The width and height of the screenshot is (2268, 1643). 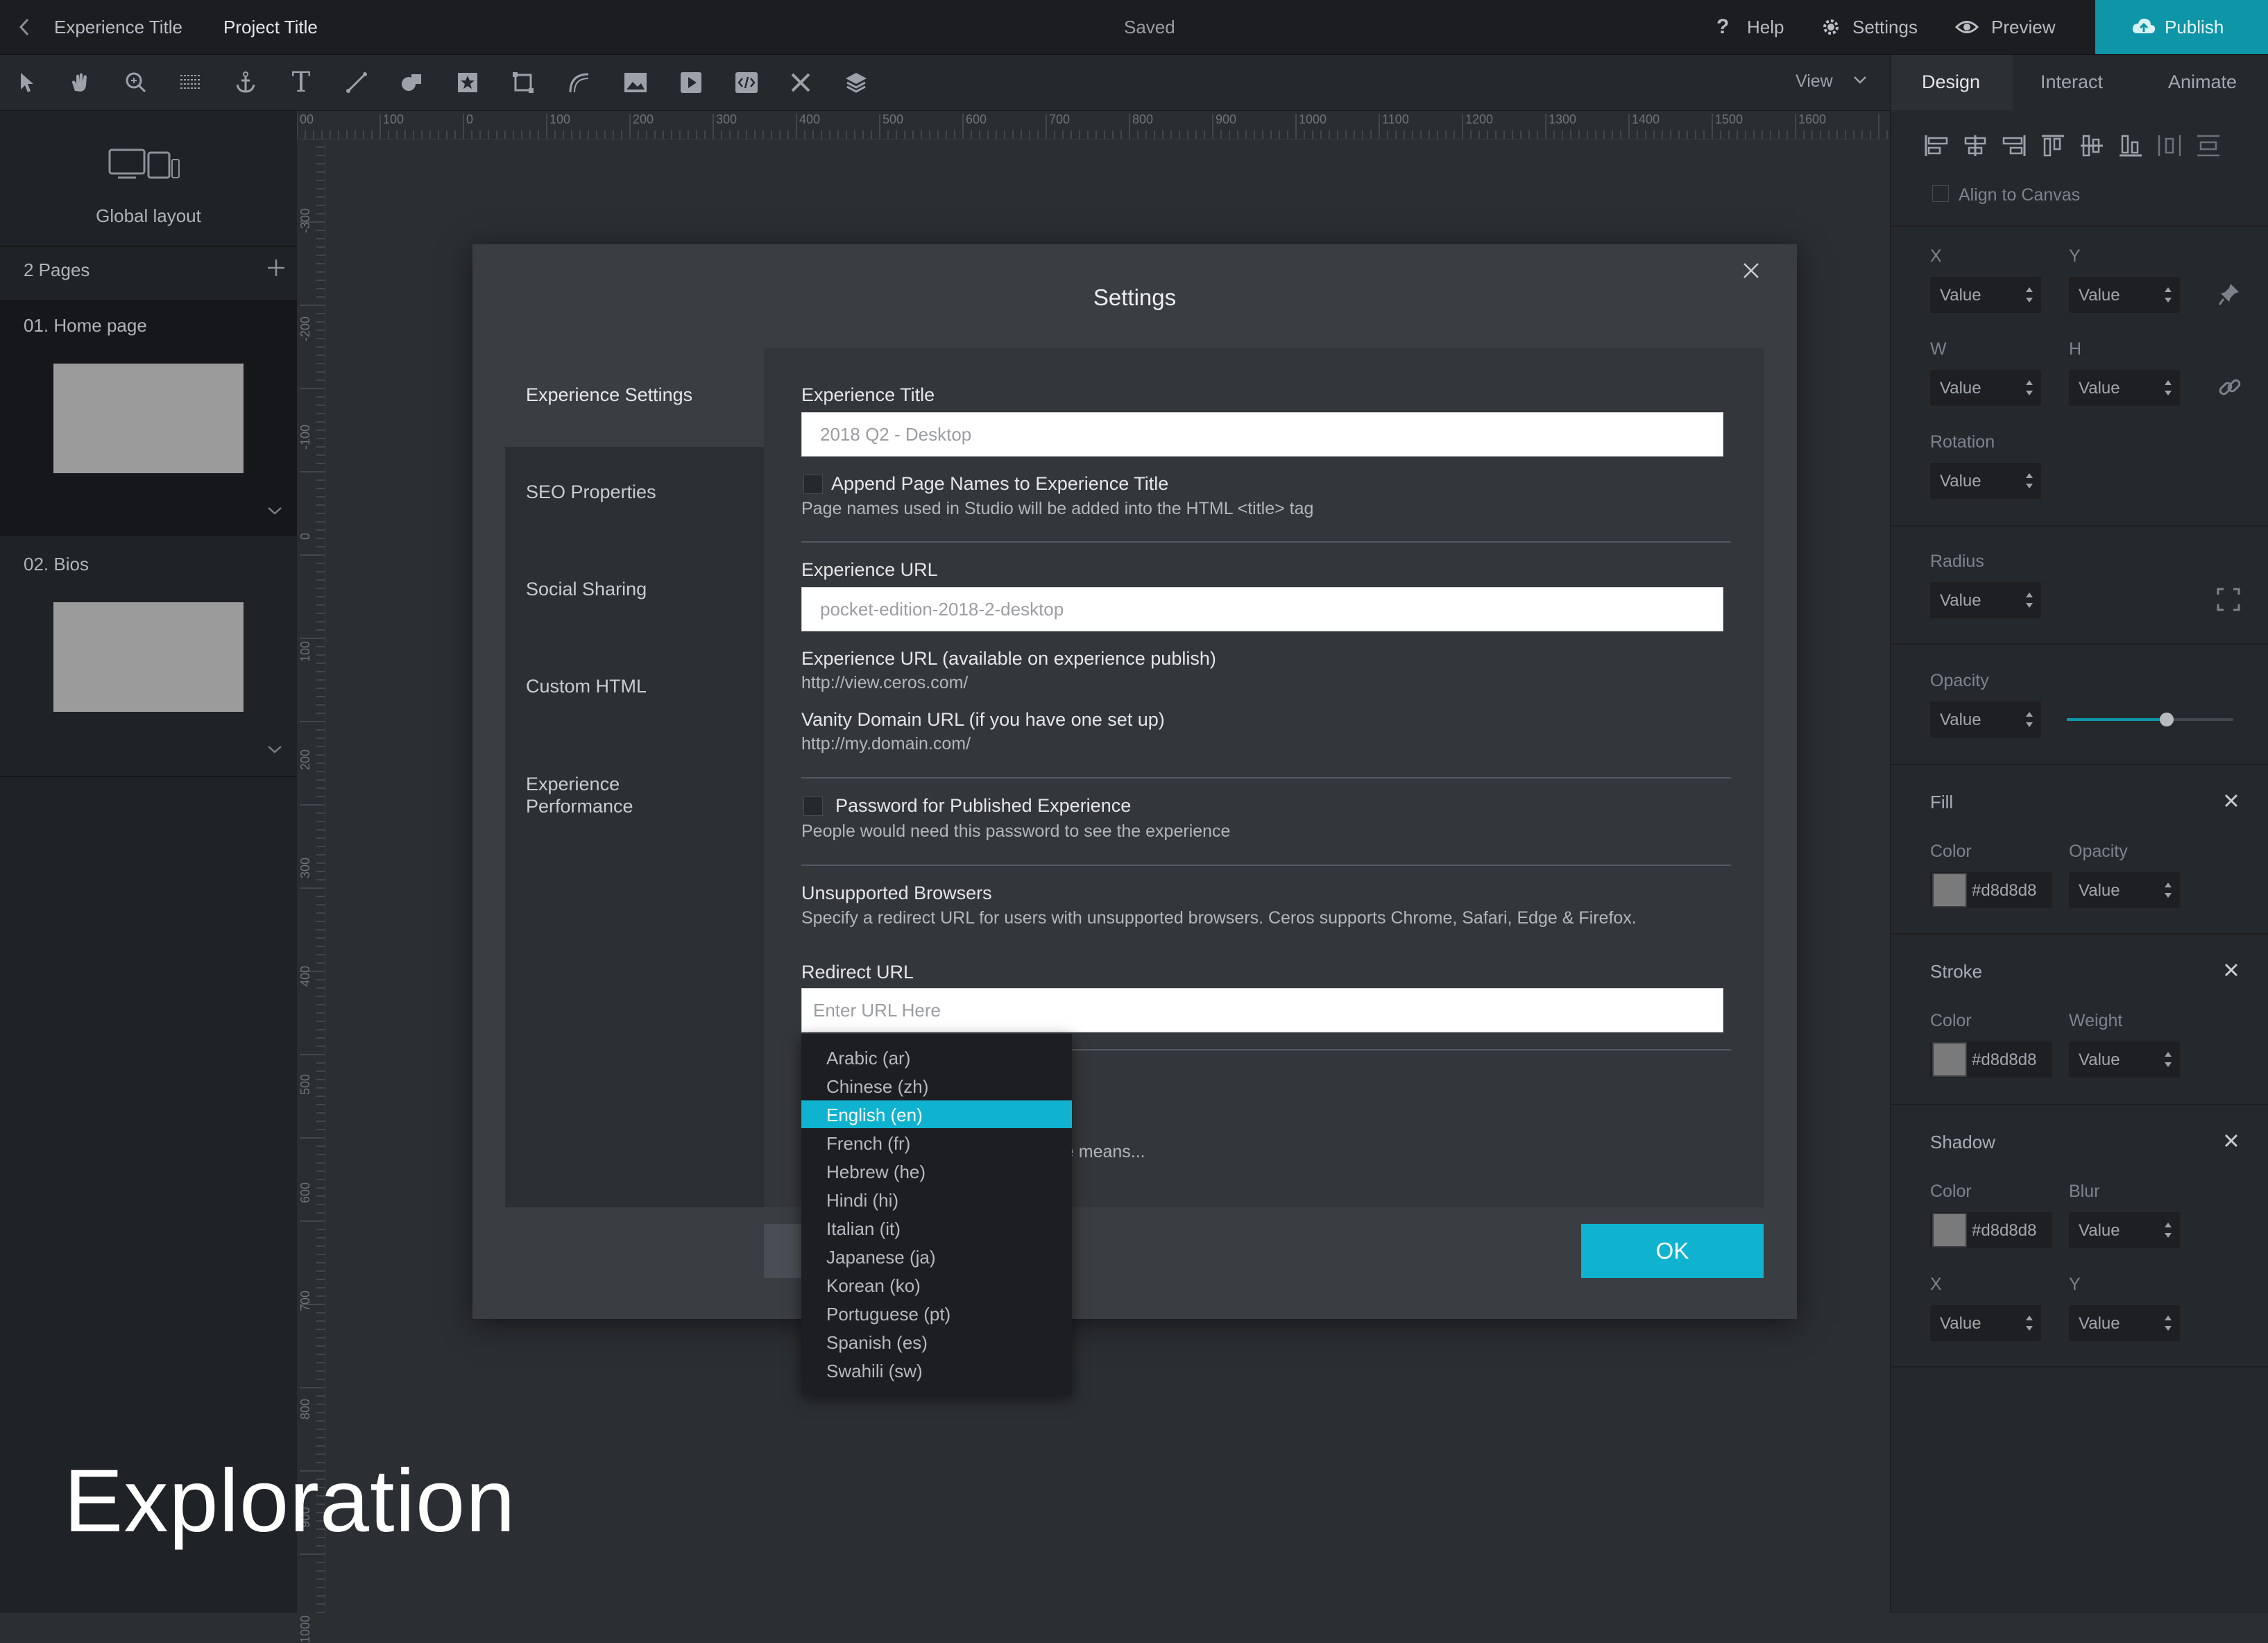 I want to click on align-center-icon, so click(x=1975, y=146).